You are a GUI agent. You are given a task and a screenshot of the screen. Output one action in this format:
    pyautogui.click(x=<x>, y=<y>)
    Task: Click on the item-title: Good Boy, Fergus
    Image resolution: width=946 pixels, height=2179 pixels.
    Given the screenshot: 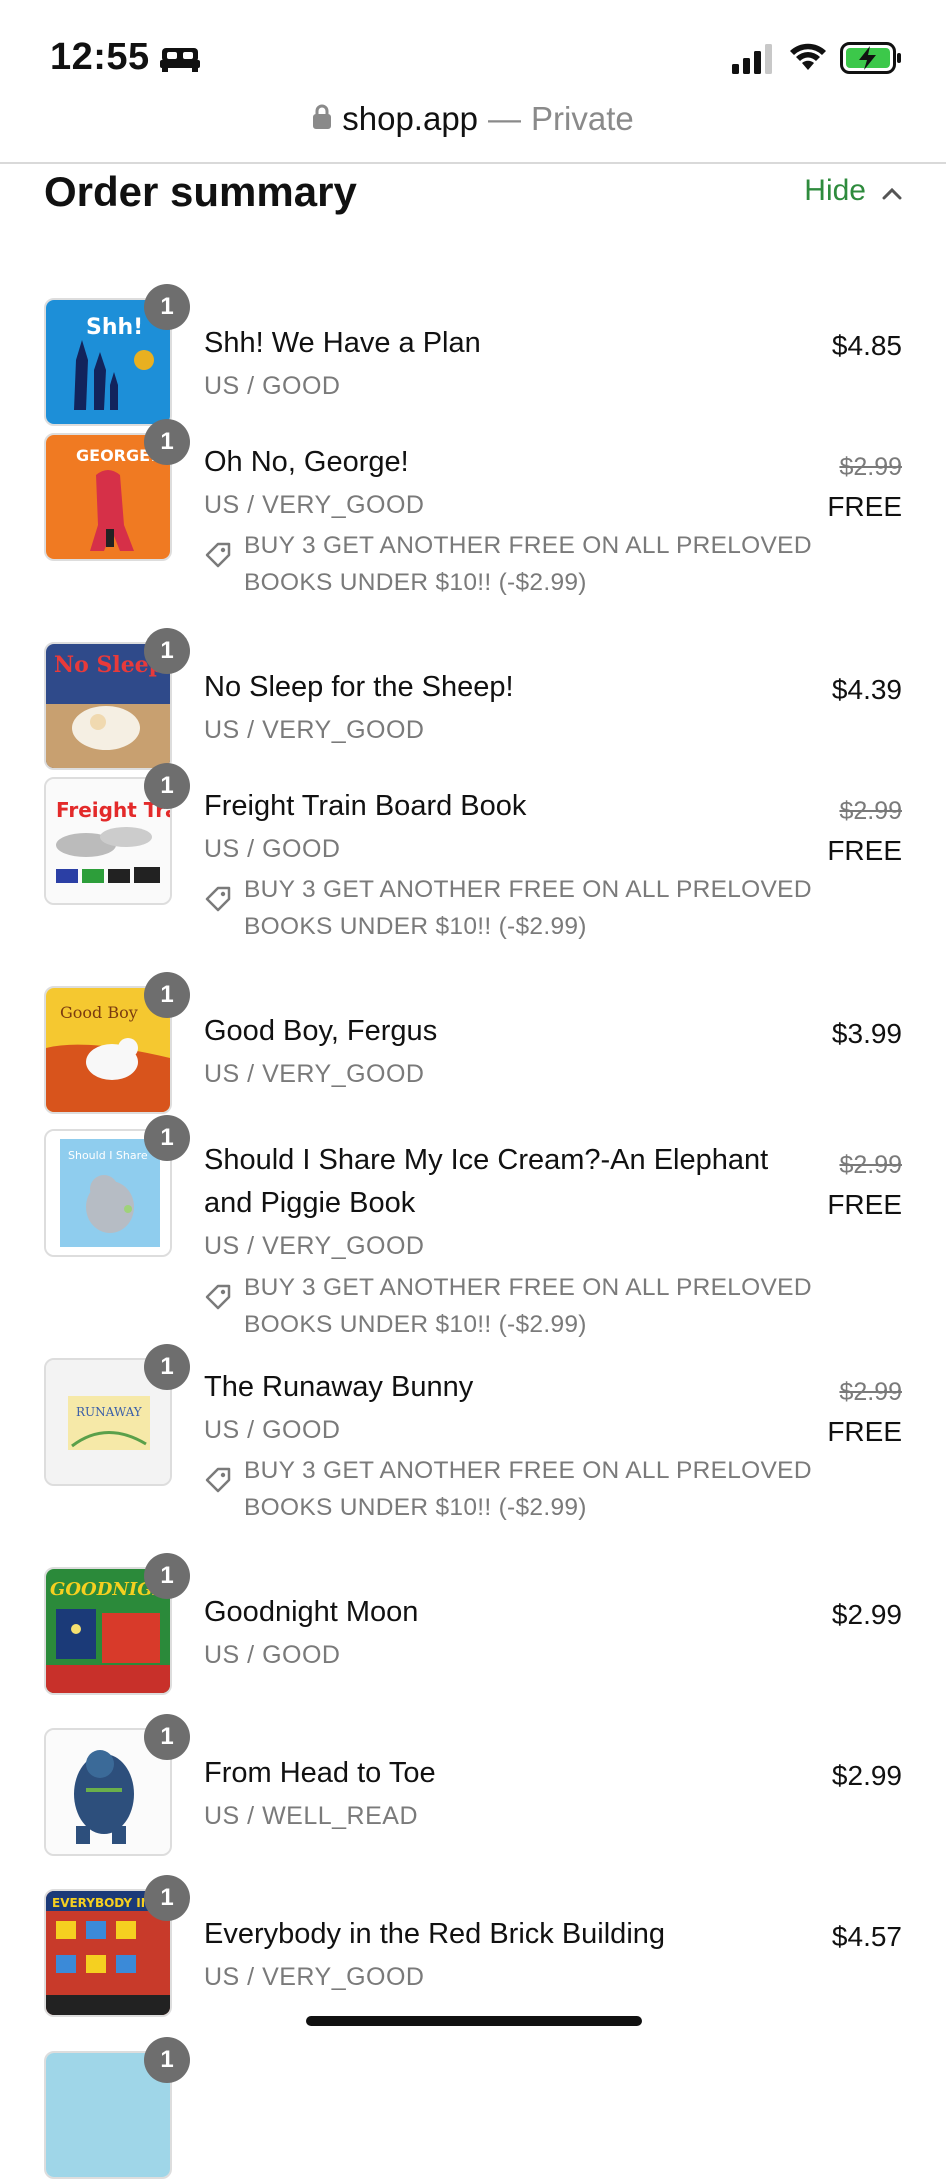 What is the action you would take?
    pyautogui.click(x=321, y=1031)
    